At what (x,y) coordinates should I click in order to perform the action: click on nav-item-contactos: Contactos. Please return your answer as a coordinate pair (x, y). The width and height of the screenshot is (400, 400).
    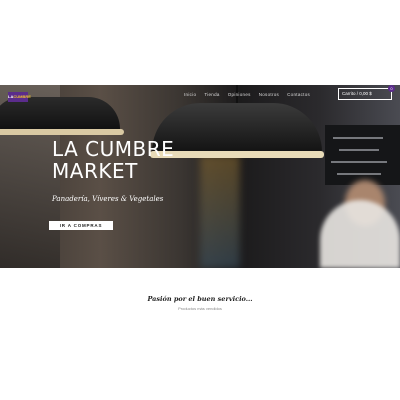
    Looking at the image, I should click on (298, 94).